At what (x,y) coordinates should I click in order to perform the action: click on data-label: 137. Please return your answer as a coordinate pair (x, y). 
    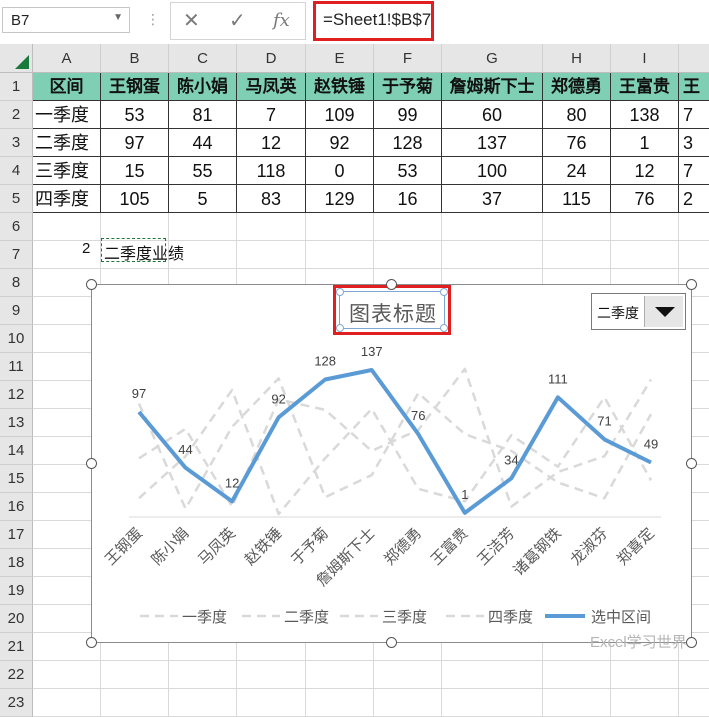
    Looking at the image, I should click on (372, 351).